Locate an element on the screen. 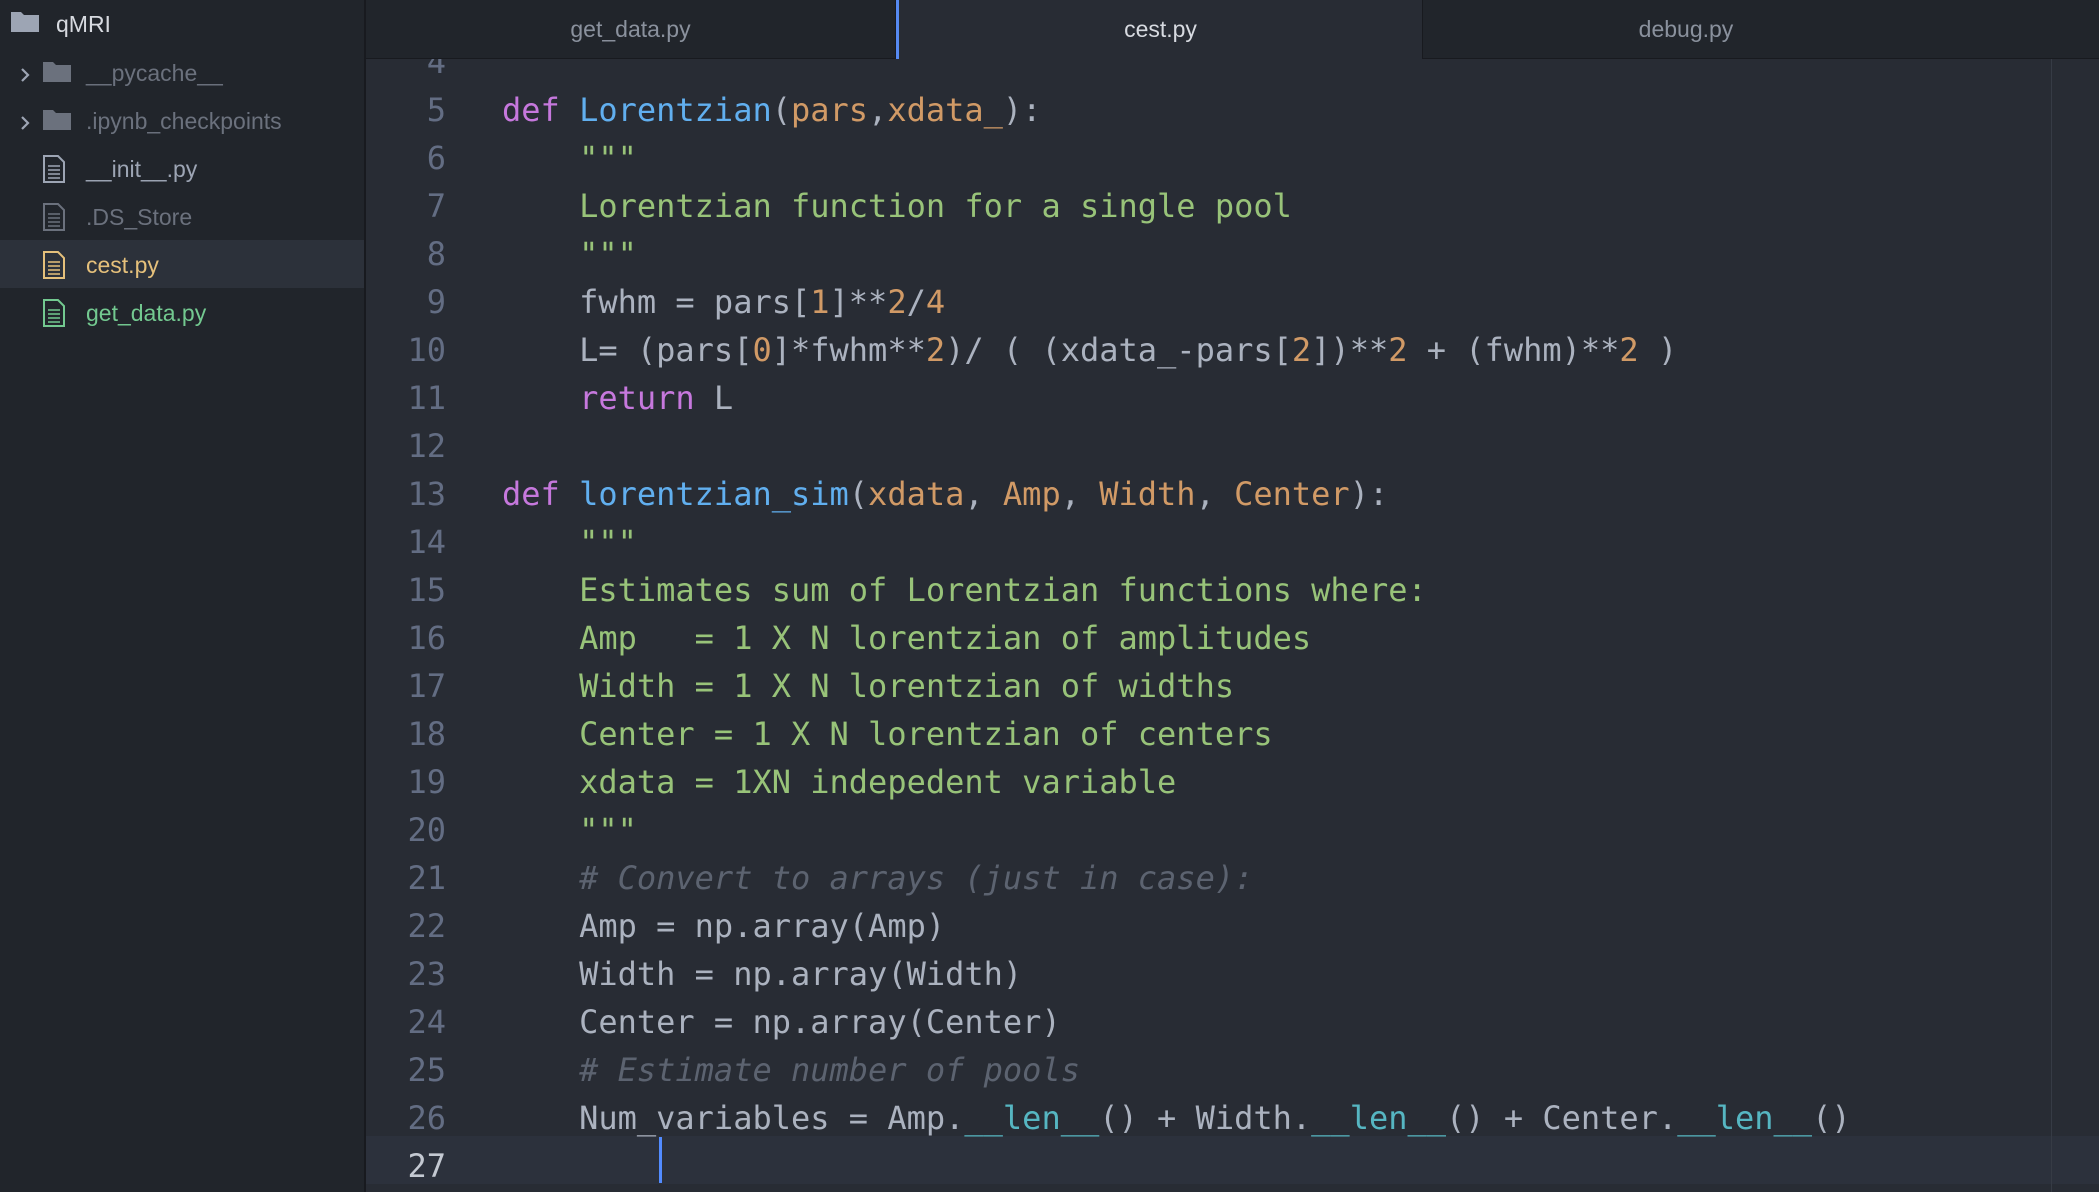 The height and width of the screenshot is (1192, 2099). code-token: () is located at coordinates (1831, 1118).